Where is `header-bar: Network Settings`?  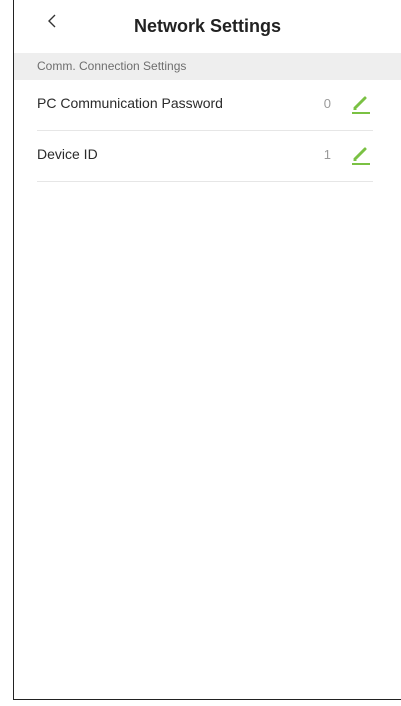
header-bar: Network Settings is located at coordinates (207, 26).